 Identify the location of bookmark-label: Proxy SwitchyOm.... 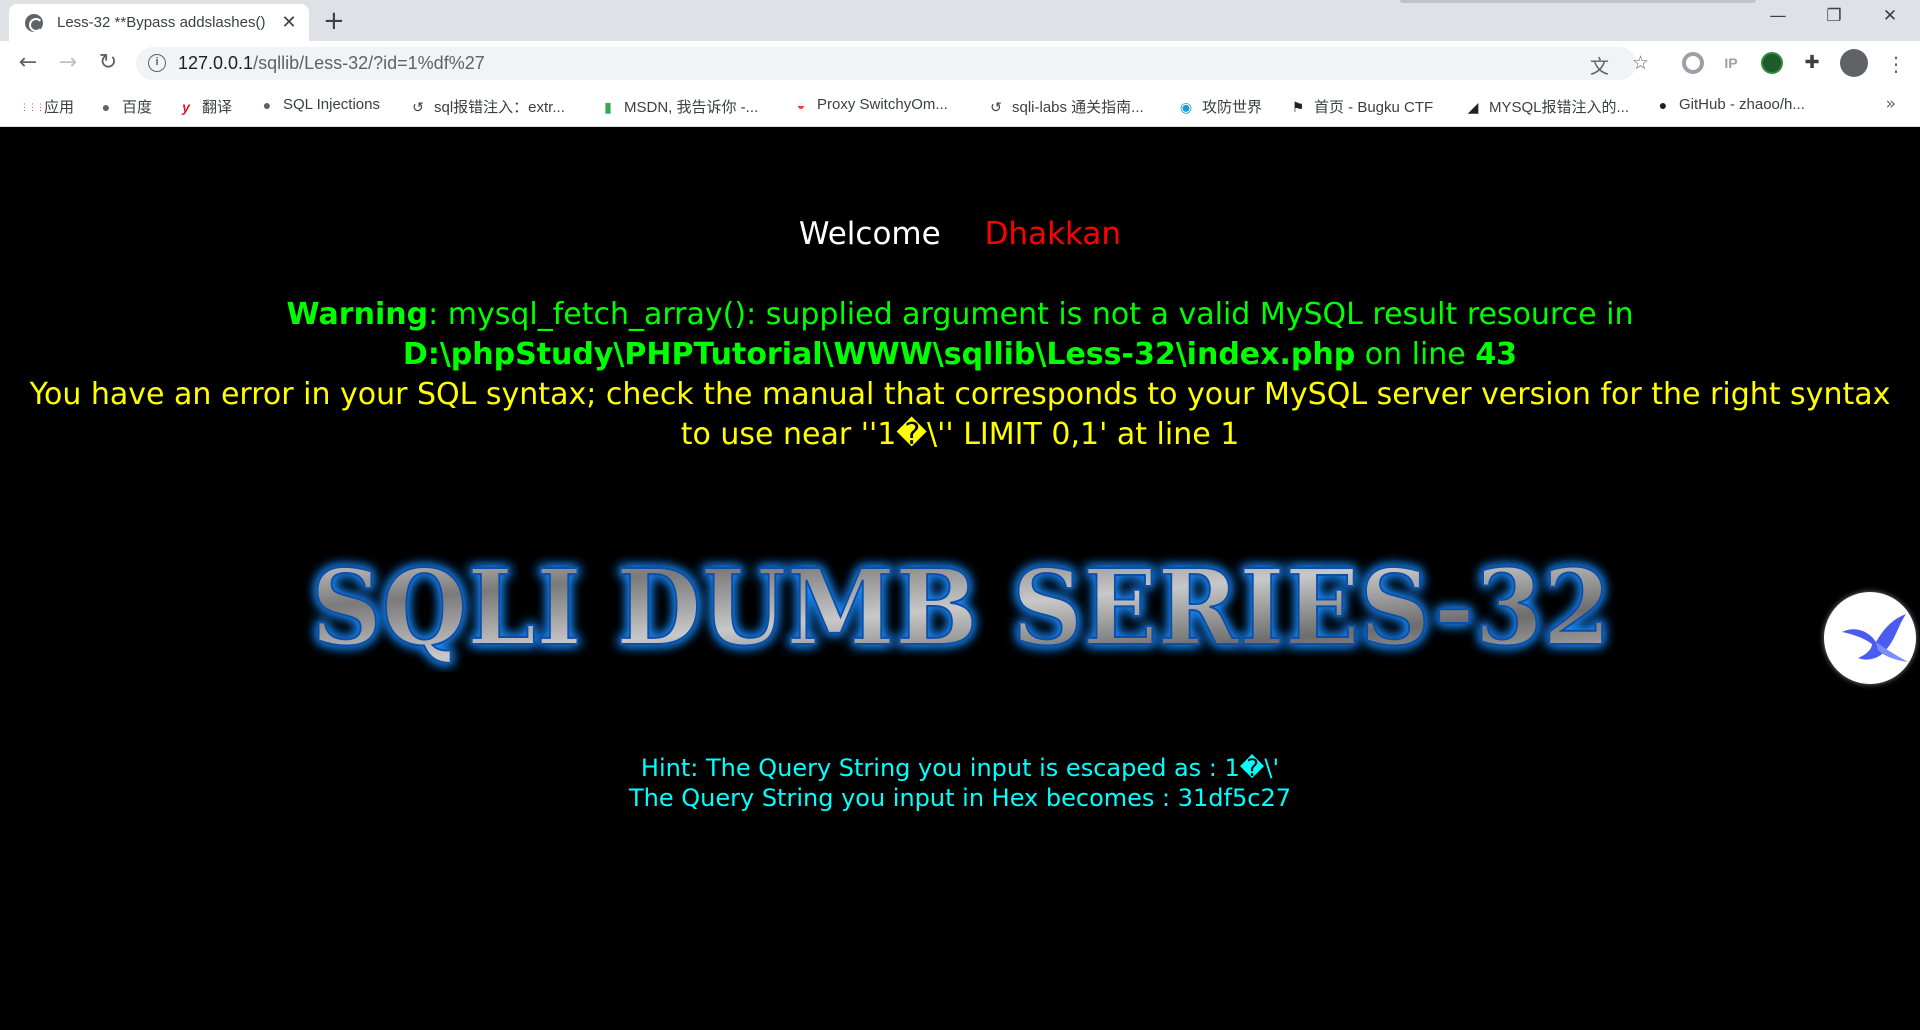
(882, 104).